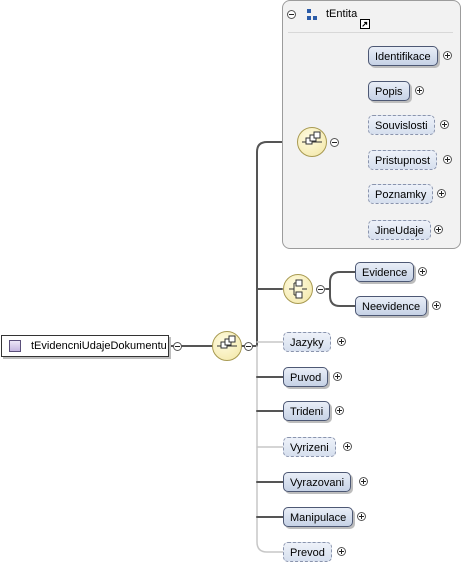  What do you see at coordinates (444, 124) in the screenshot?
I see `expand-souvislosti-button` at bounding box center [444, 124].